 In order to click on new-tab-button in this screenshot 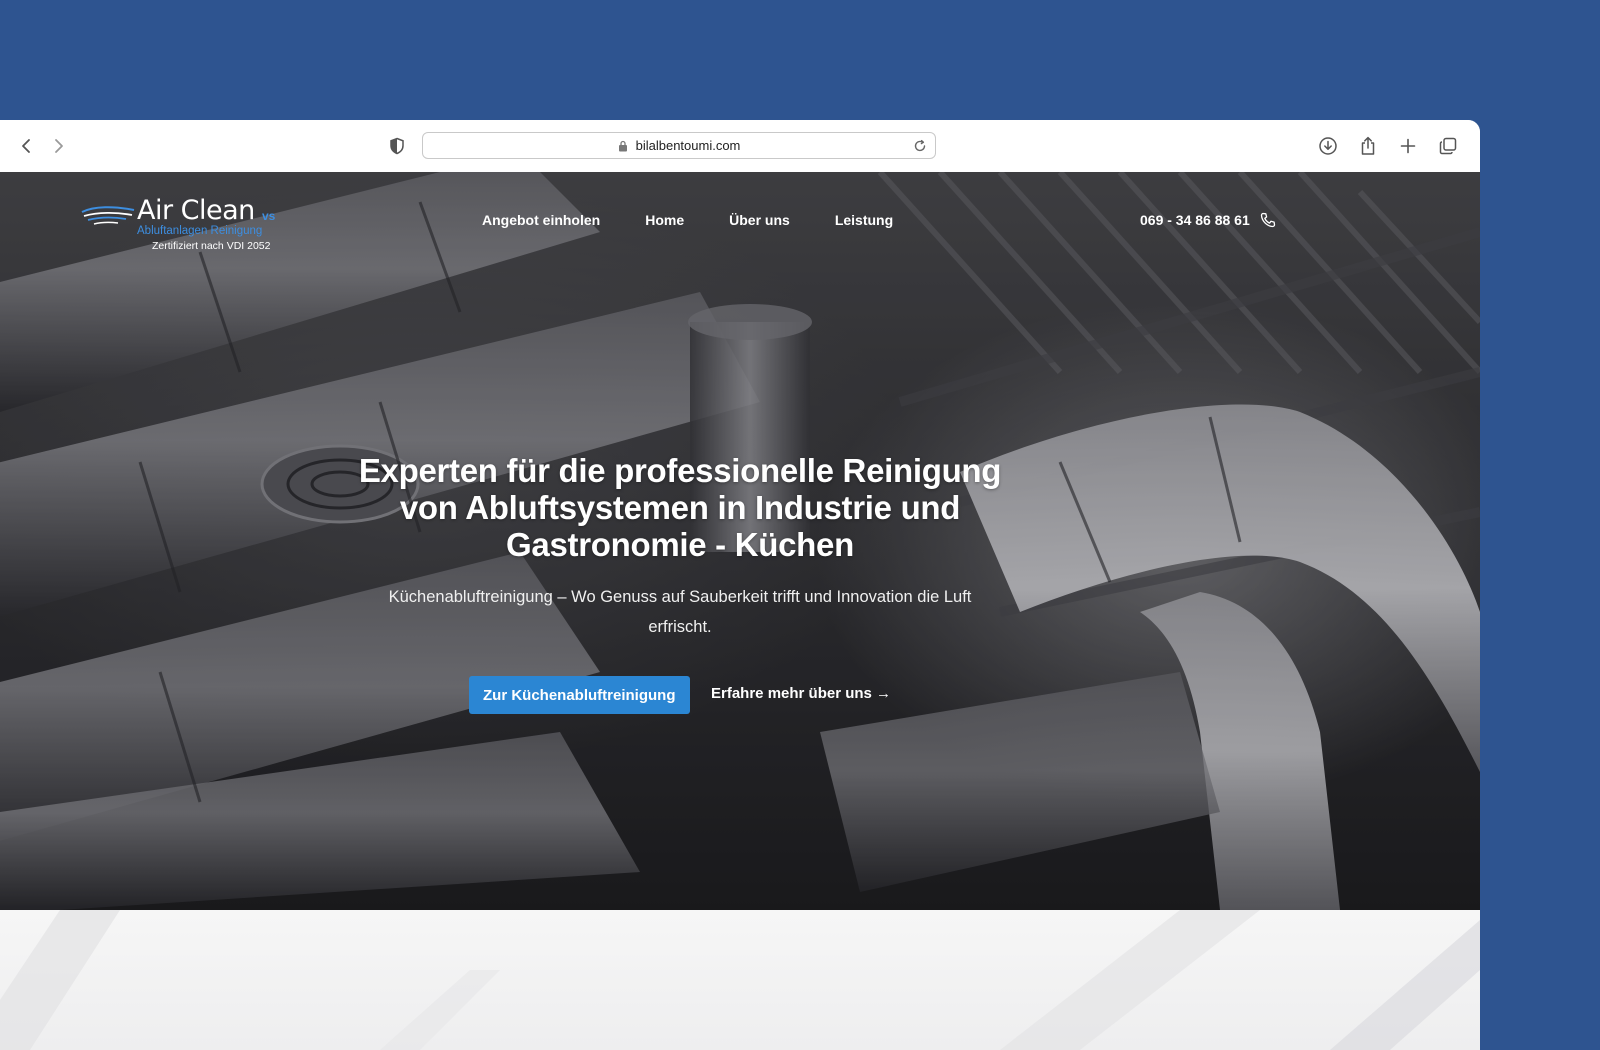, I will do `click(1408, 146)`.